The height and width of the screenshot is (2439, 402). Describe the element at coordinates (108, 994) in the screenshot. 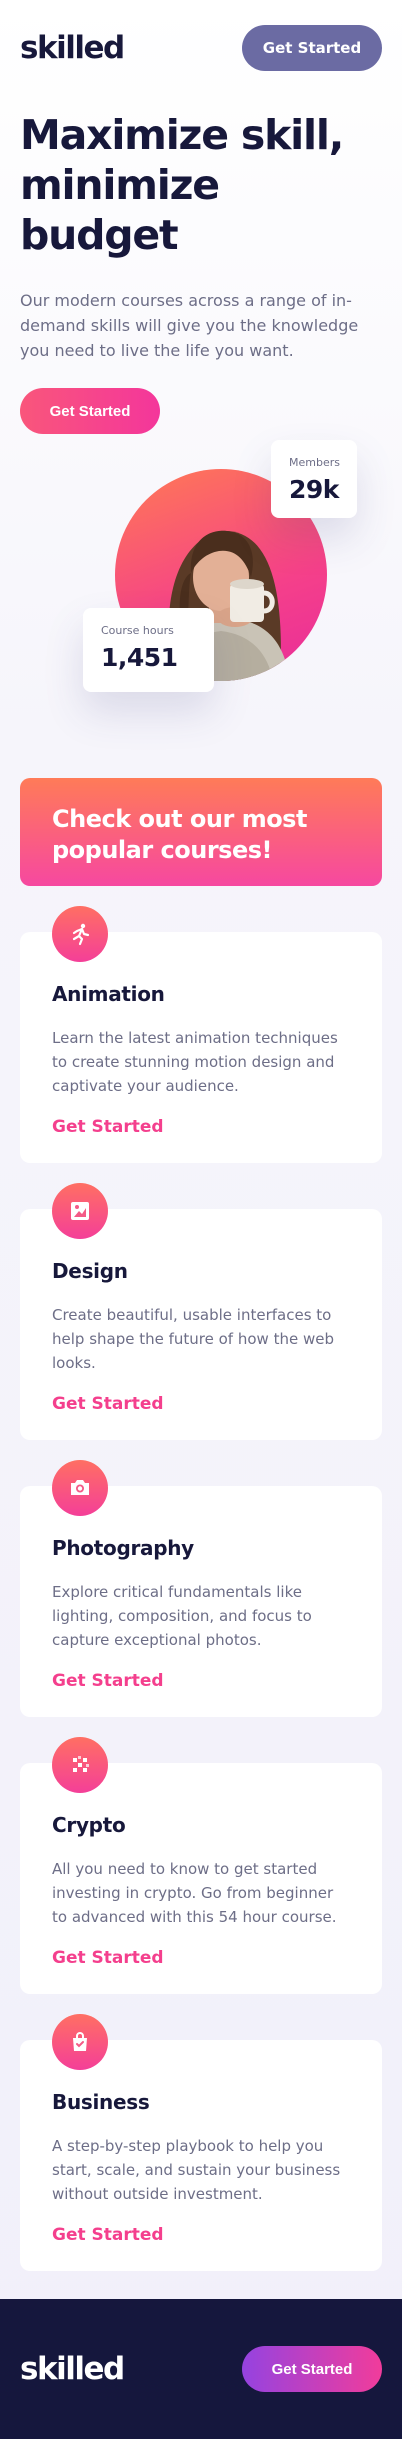

I see `course-title: Animation` at that location.